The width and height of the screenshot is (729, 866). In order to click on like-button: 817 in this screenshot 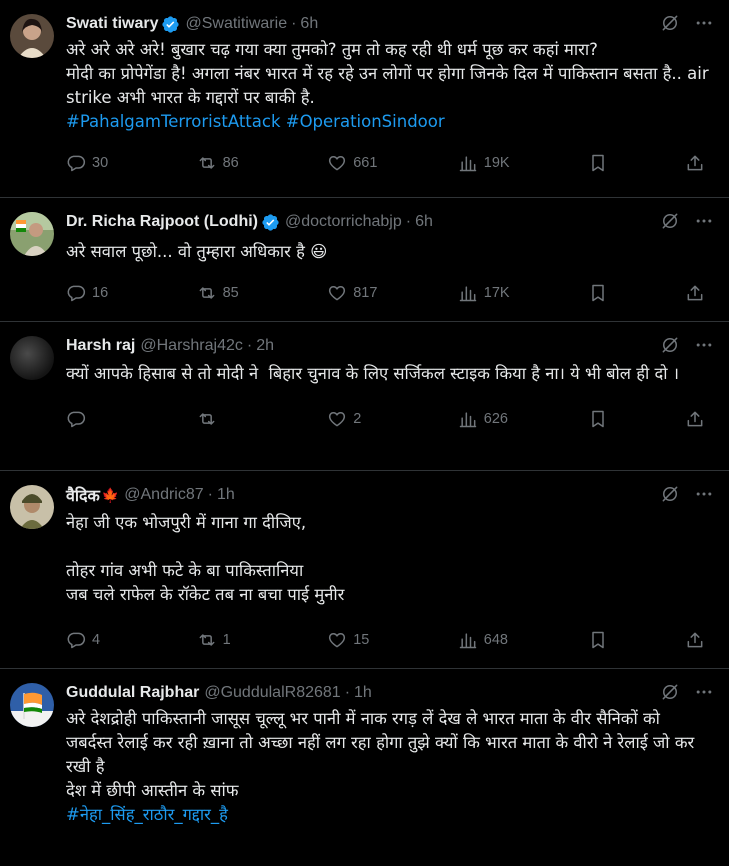, I will do `click(357, 293)`.